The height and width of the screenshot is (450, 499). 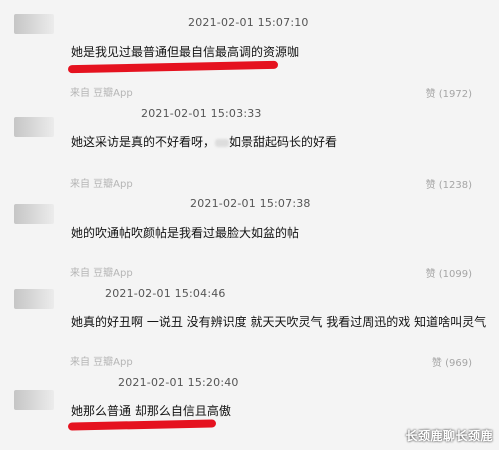 What do you see at coordinates (185, 233) in the screenshot?
I see `comment-text: 她的吹通帖吹颜帖是我看过最脸大如盆的帖` at bounding box center [185, 233].